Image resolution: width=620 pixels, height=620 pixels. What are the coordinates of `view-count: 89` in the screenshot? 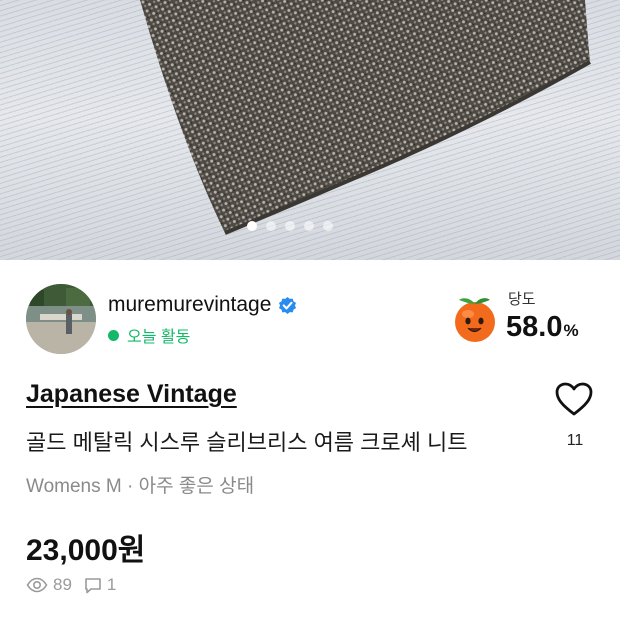 It's located at (62, 584).